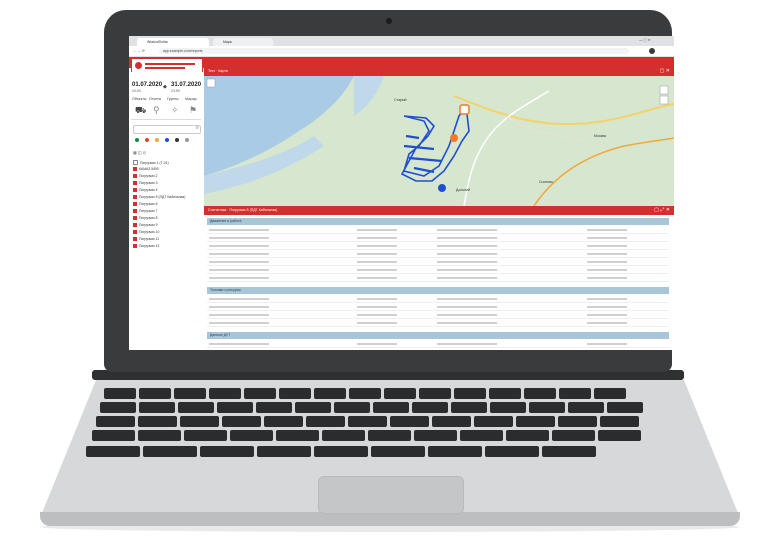 The image size is (780, 540). Describe the element at coordinates (145, 204) in the screenshot. I see `list-item: Погрузчик 6` at that location.